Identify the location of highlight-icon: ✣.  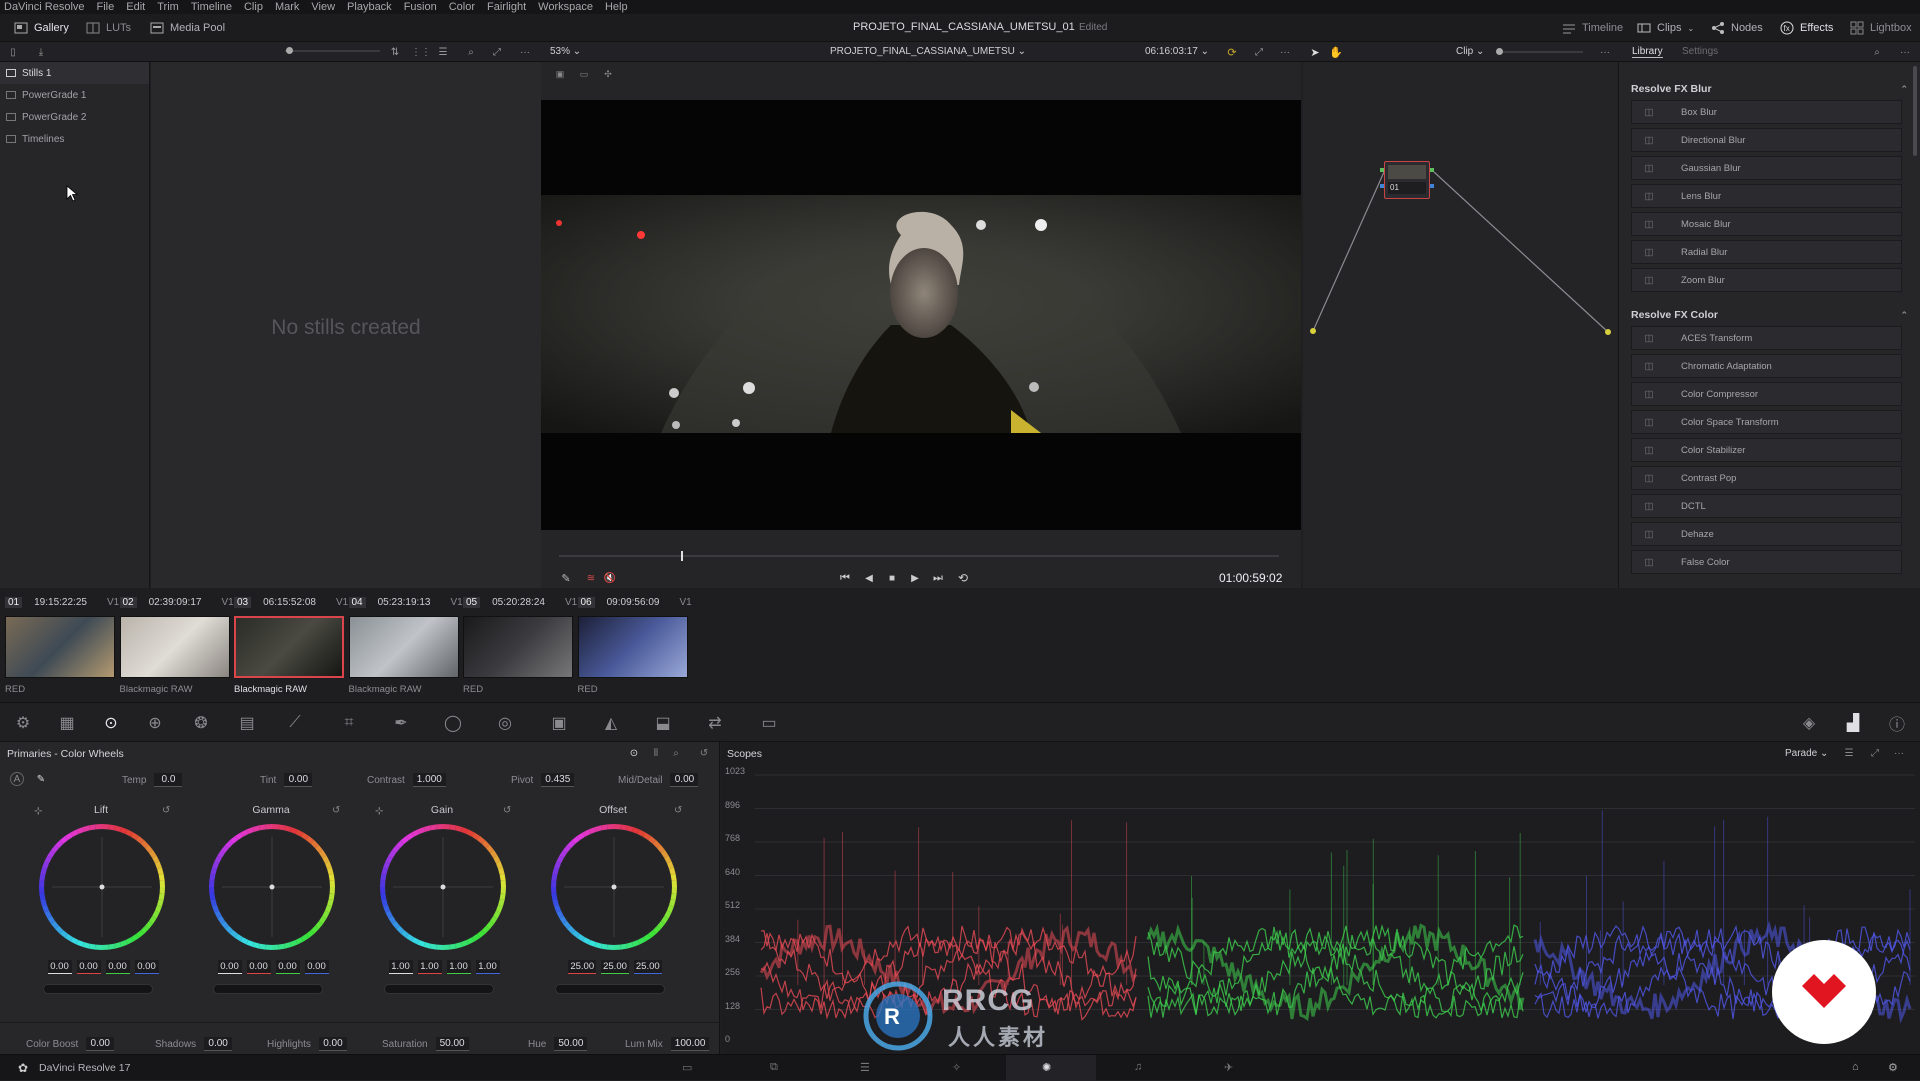
(608, 74).